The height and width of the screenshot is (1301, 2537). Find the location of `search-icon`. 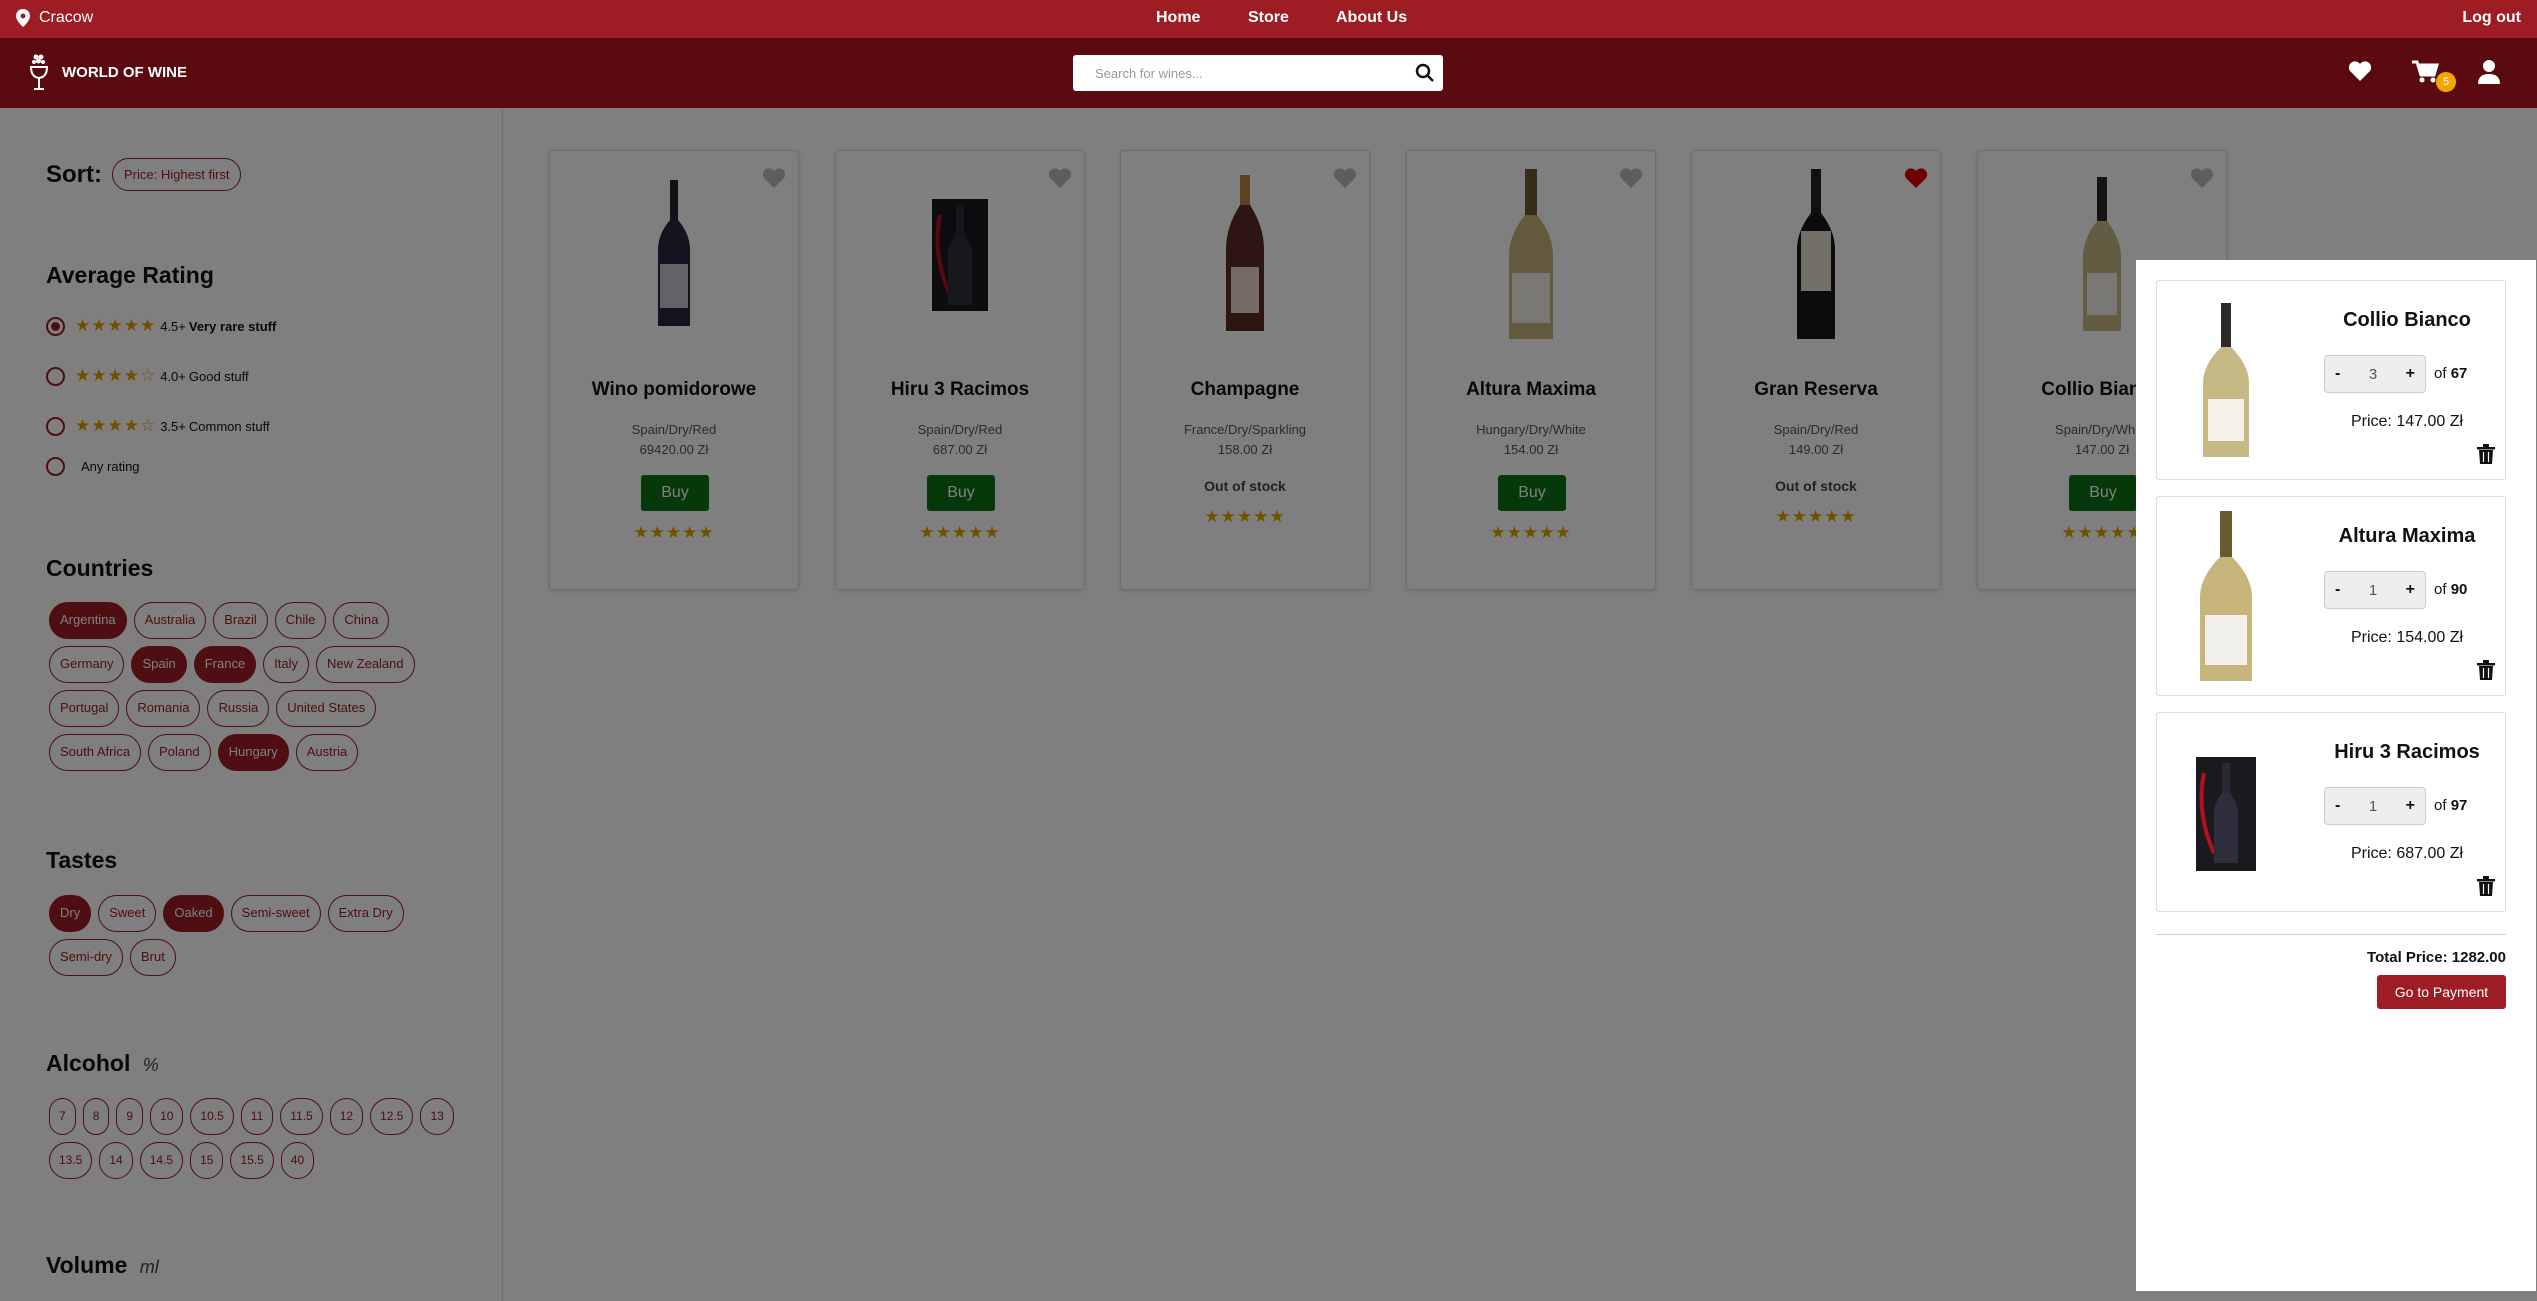

search-icon is located at coordinates (1425, 75).